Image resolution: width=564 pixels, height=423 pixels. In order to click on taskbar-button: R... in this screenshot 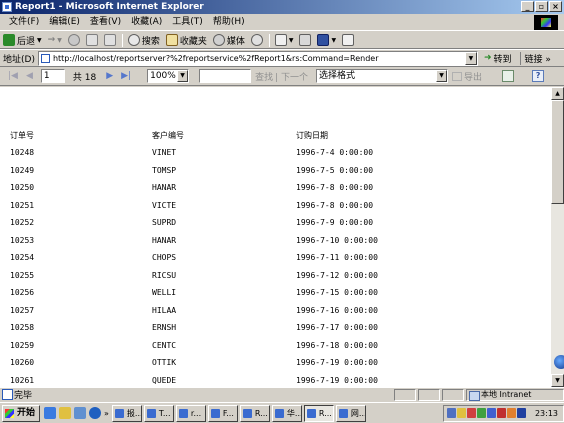, I will do `click(254, 413)`.